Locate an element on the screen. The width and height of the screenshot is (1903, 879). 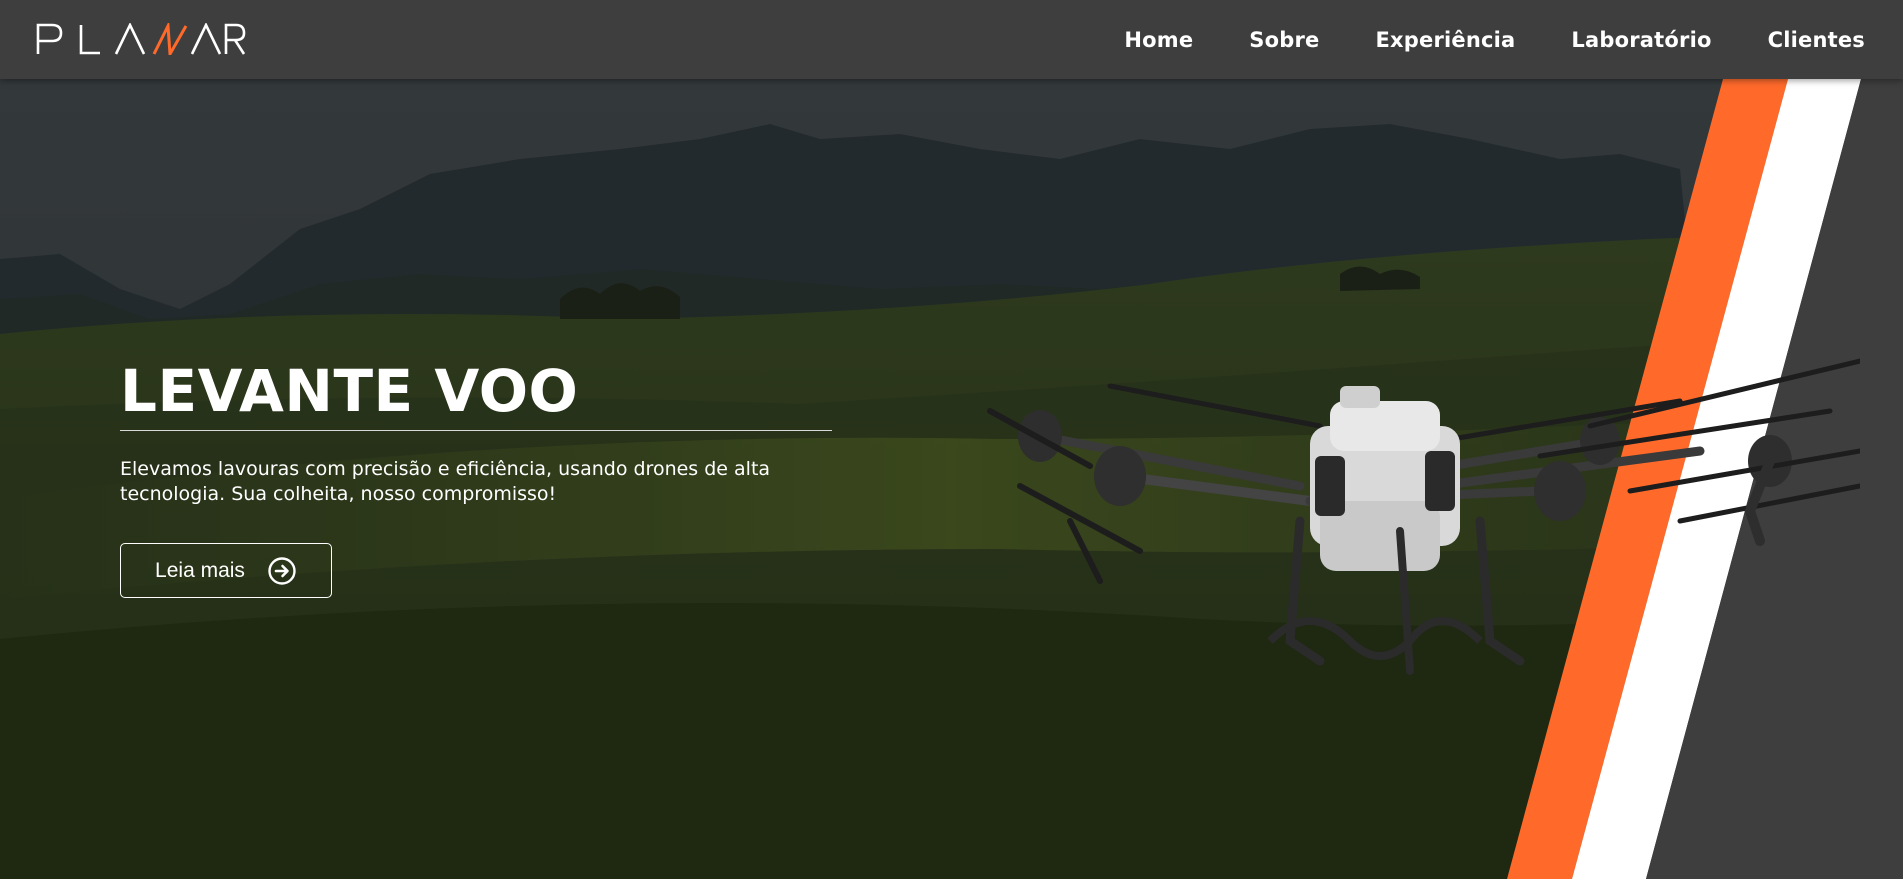
read-more-label: Leia mais is located at coordinates (200, 570).